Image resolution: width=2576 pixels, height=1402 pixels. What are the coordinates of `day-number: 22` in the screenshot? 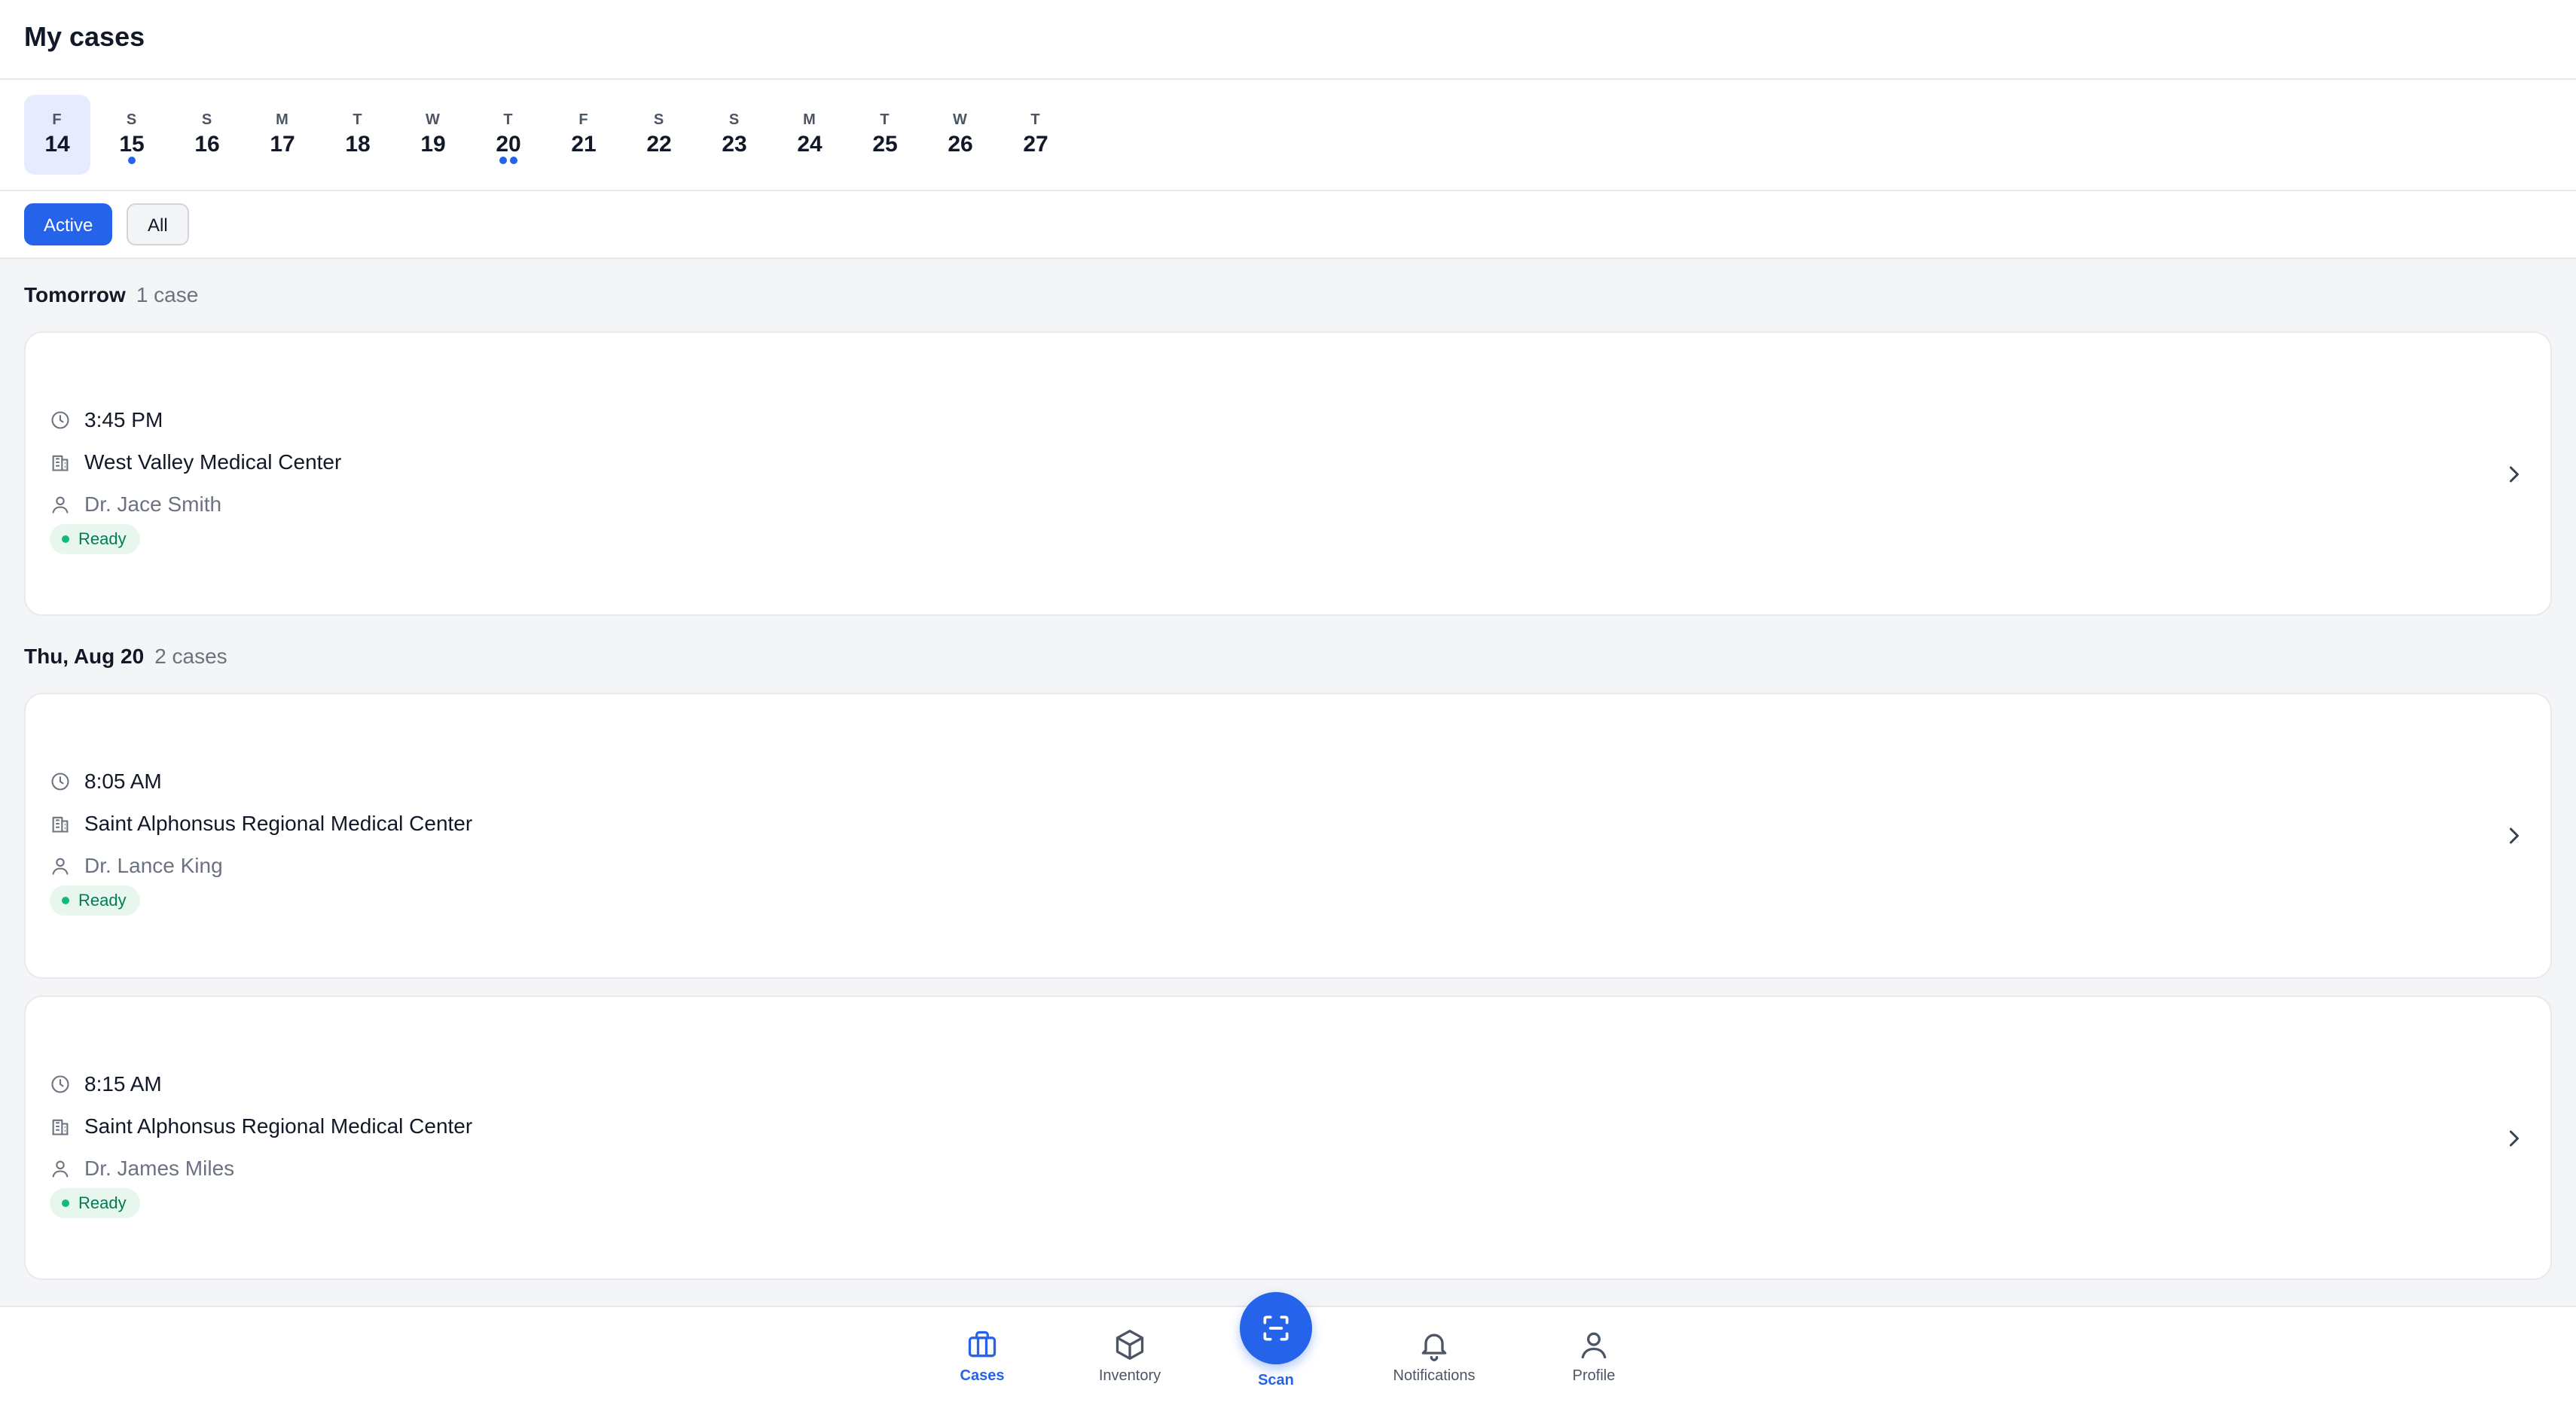 It's located at (659, 144).